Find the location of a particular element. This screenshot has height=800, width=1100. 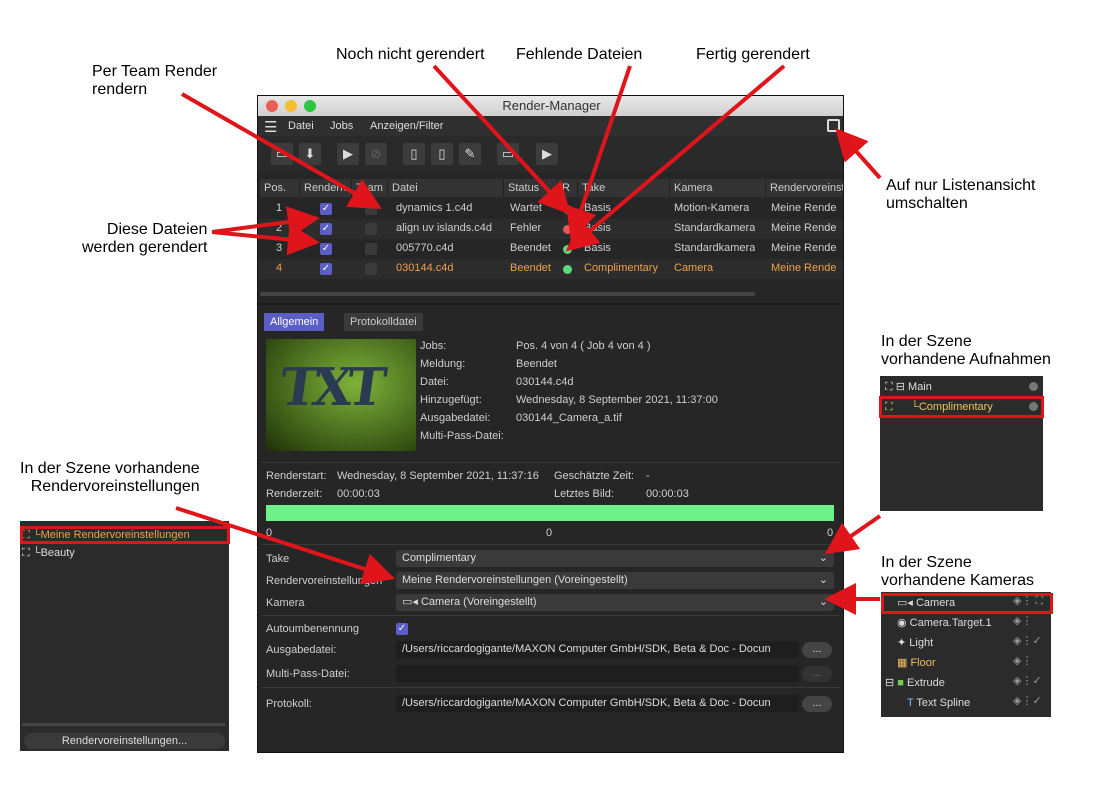

arrow-takes is located at coordinates (853, 534).